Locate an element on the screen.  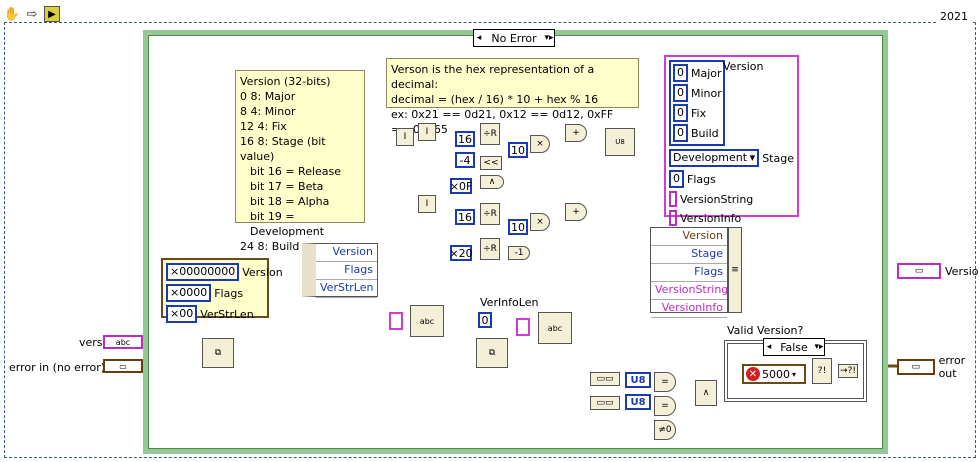
note-line: bit 18 = Alpha is located at coordinates (290, 201).